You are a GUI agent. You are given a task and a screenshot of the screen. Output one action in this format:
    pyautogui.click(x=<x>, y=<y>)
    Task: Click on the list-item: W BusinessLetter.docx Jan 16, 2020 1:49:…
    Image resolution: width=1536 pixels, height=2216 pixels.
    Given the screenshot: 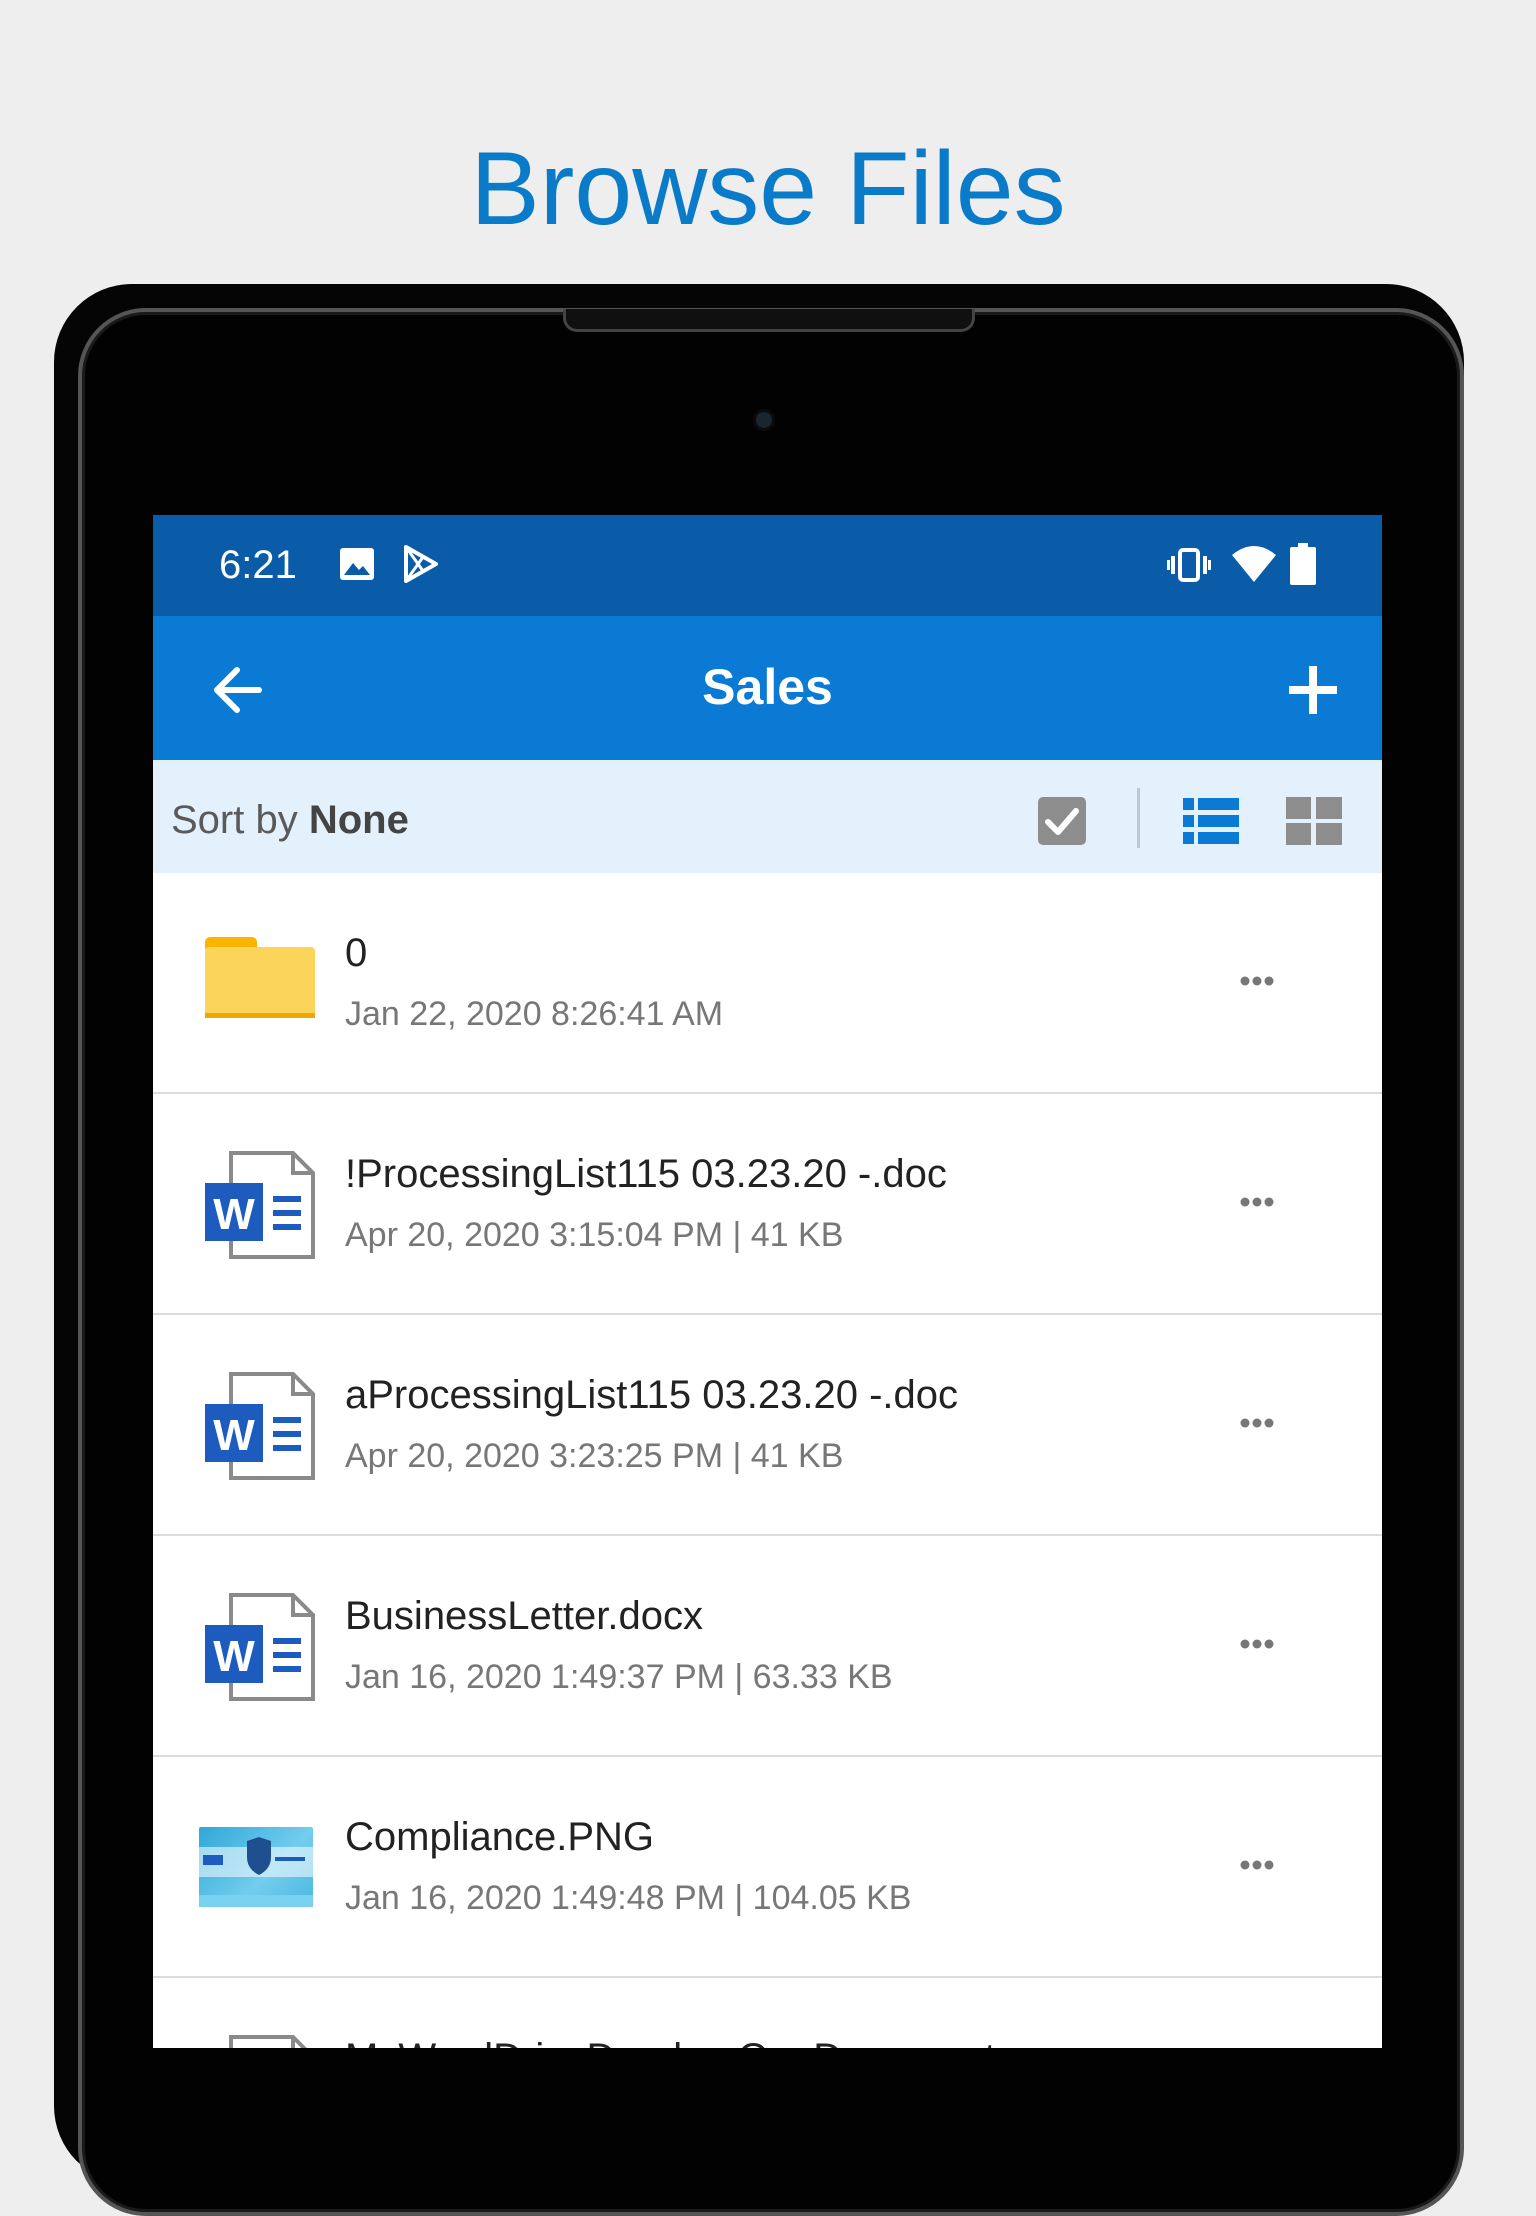 What is the action you would take?
    pyautogui.click(x=767, y=1646)
    